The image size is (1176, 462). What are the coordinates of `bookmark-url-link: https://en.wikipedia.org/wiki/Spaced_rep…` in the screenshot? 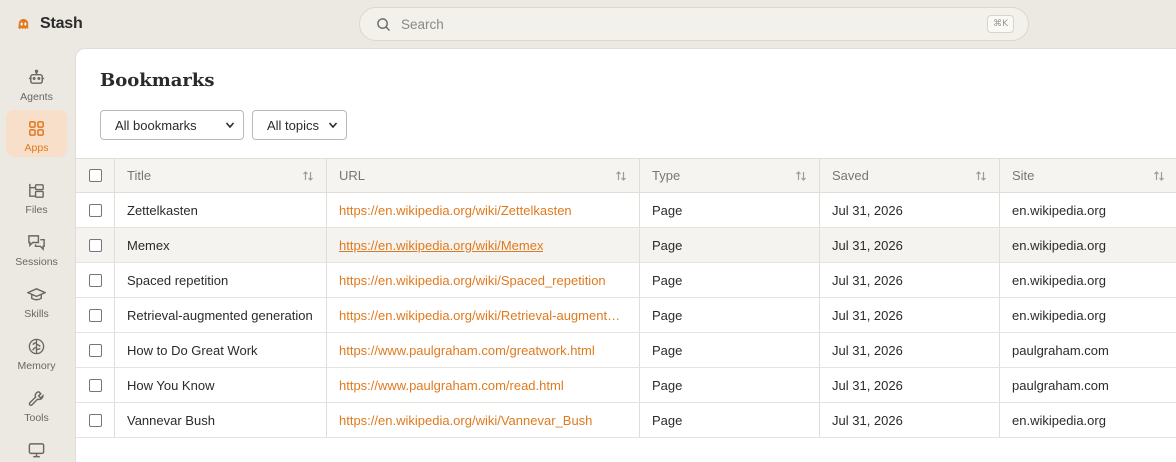 It's located at (472, 280).